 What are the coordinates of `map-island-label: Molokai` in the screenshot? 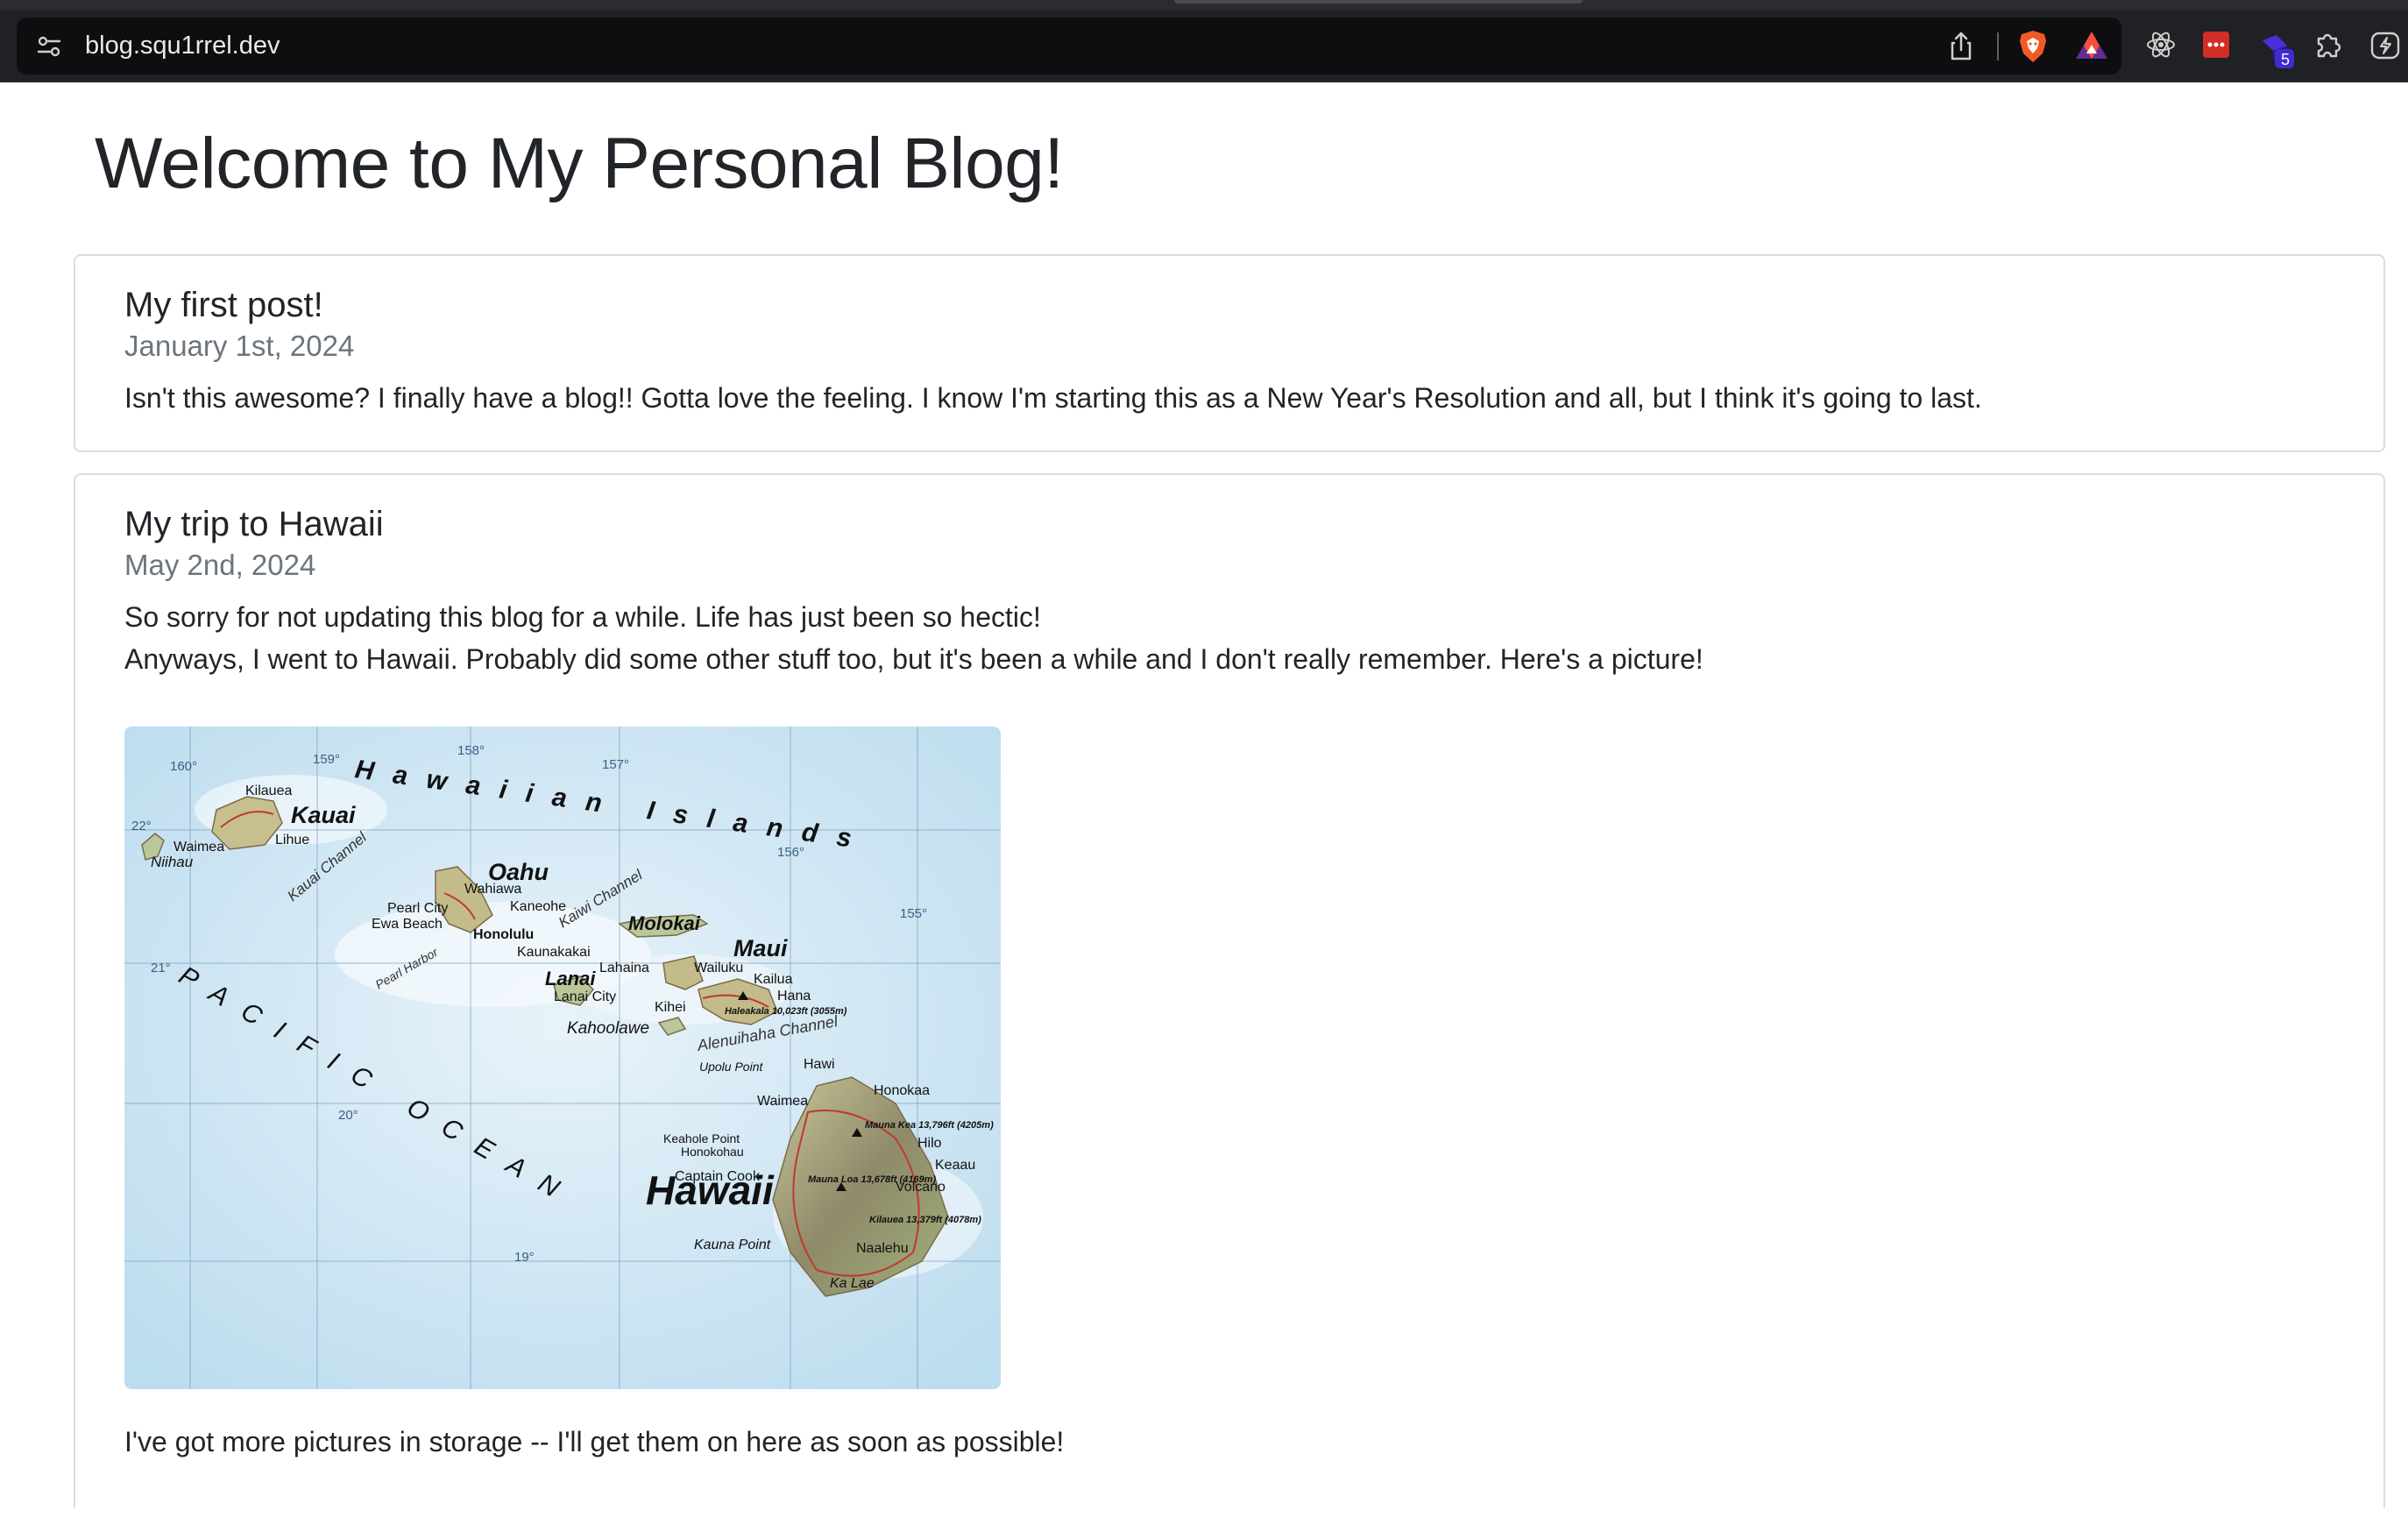 It's located at (665, 923).